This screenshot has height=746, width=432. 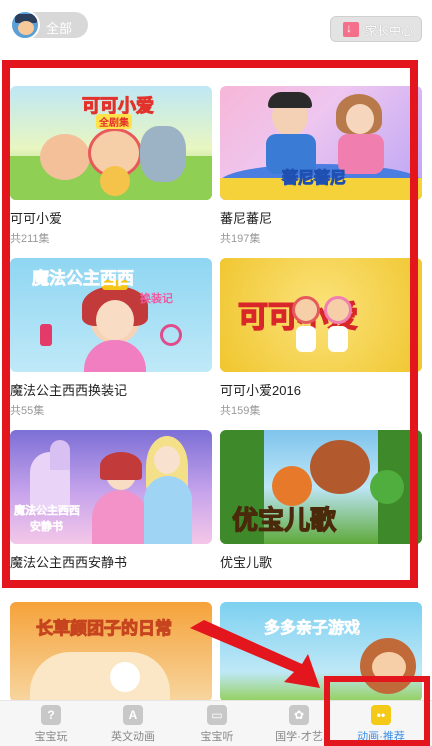 I want to click on video-title: 魔法公主西西换装记, so click(x=68, y=389).